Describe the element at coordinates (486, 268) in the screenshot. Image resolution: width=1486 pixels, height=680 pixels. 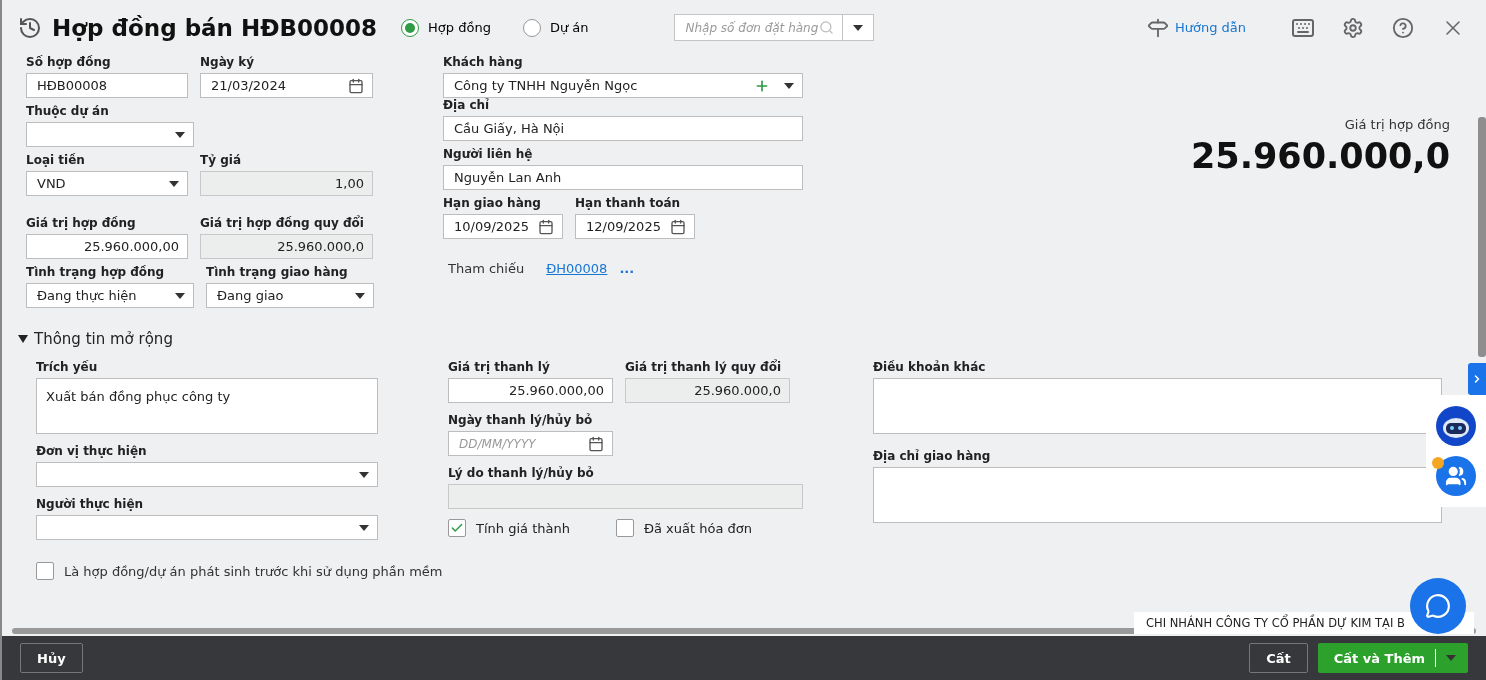
I see `reference-label: Tham chiếu` at that location.